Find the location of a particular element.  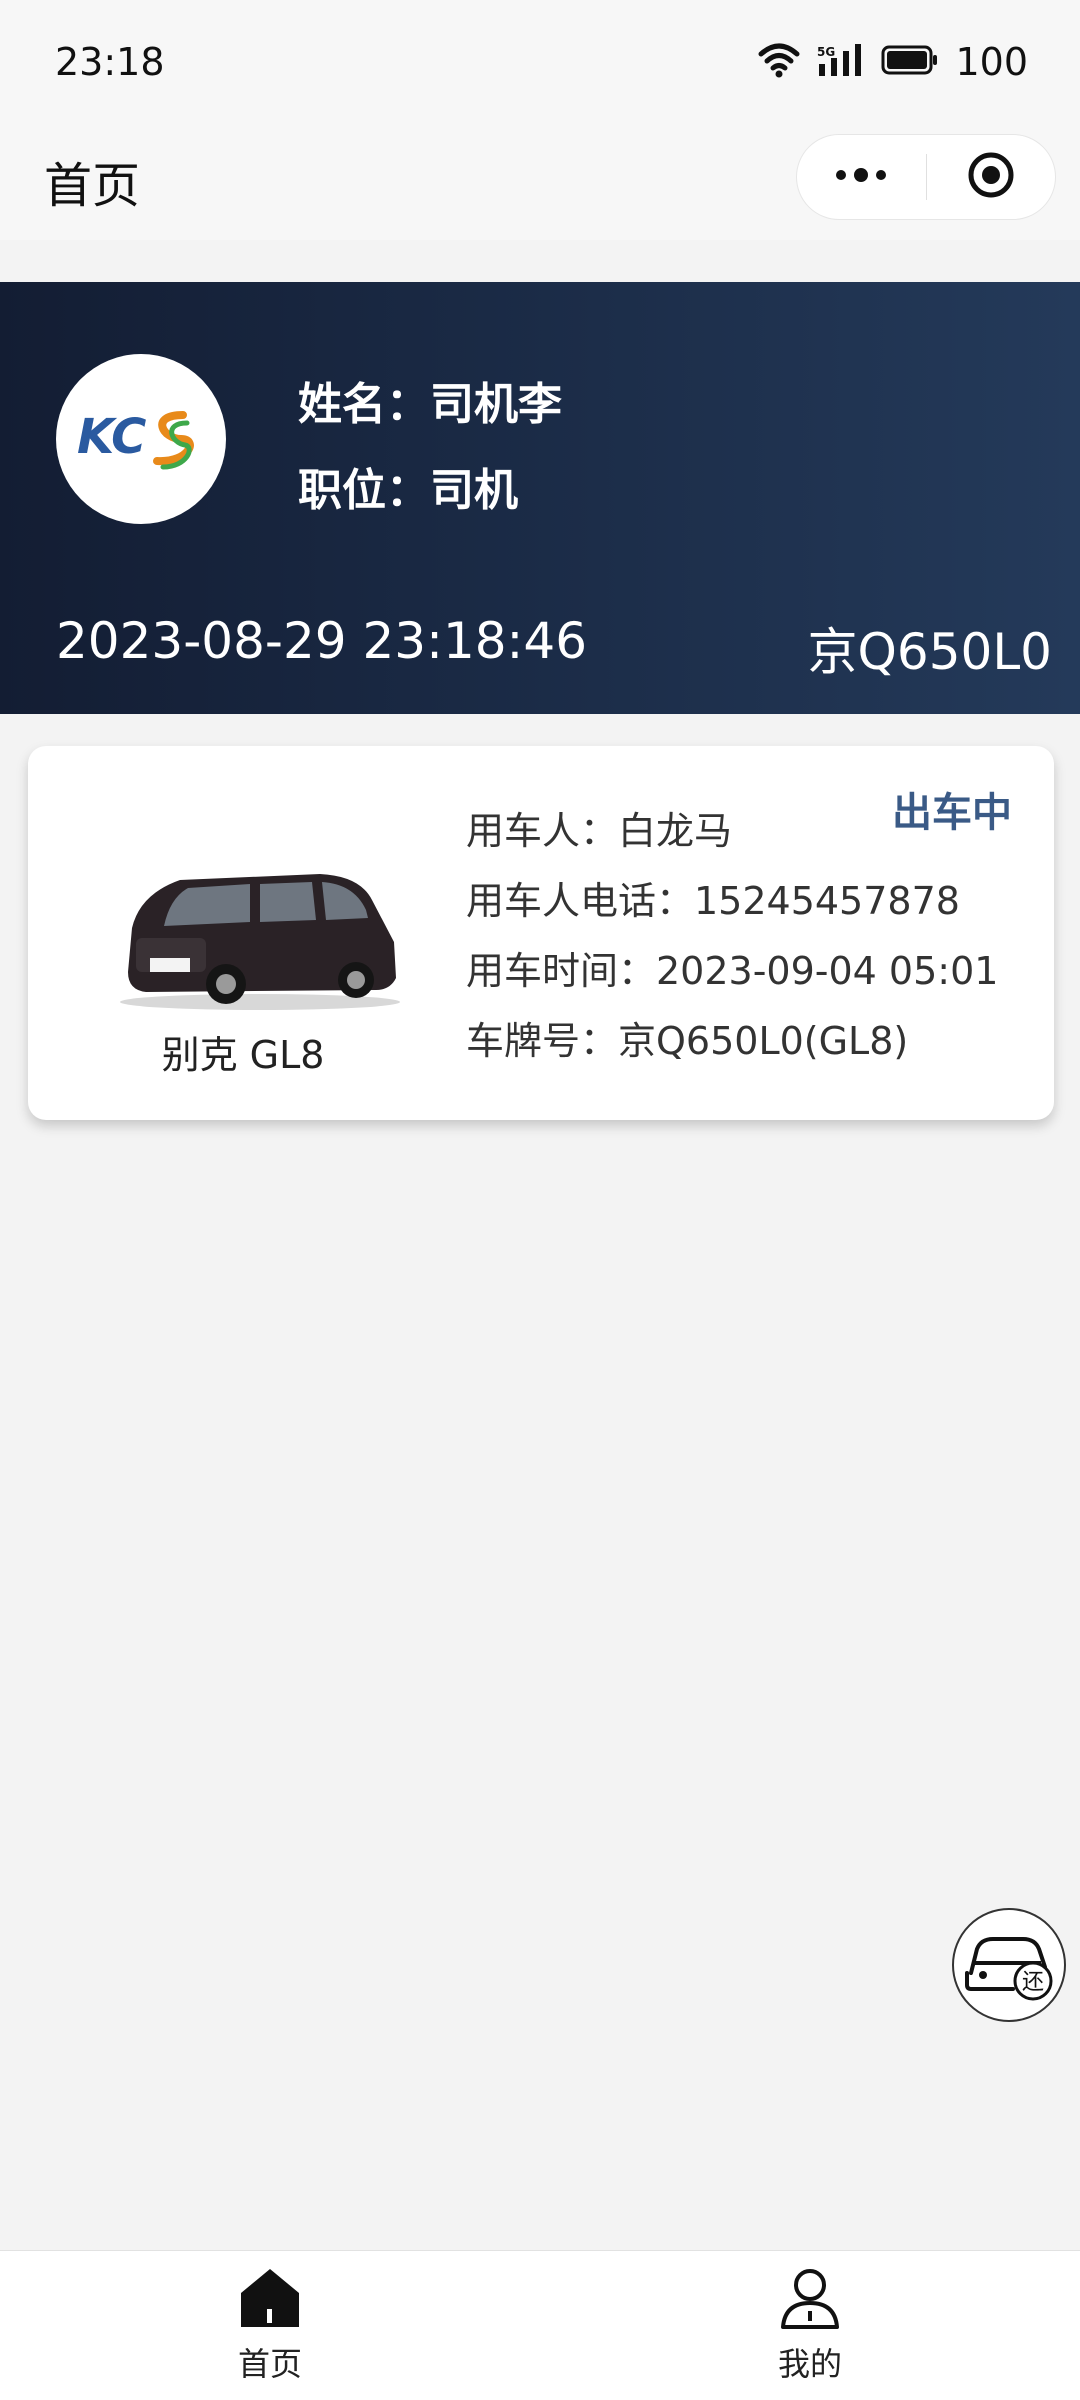

tab-bar: 首页 我的 is located at coordinates (540, 2325).